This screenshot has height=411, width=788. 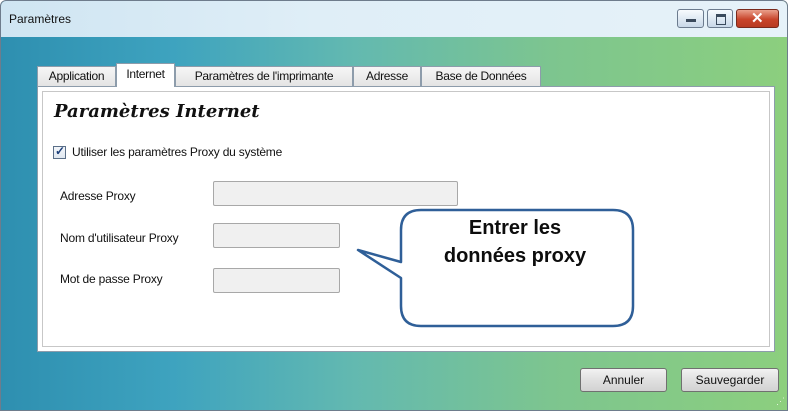 I want to click on callout-line-2: données proxy, so click(x=515, y=256).